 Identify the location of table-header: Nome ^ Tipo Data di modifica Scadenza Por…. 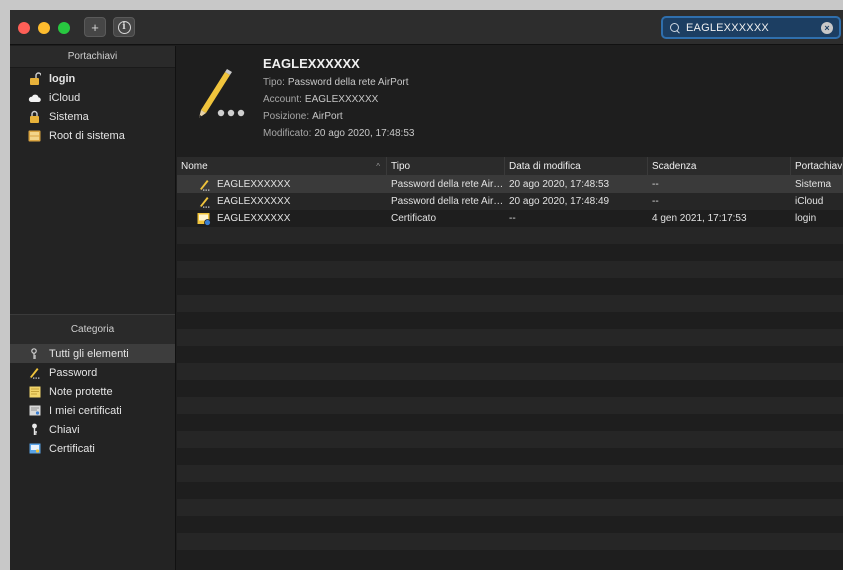
(510, 166).